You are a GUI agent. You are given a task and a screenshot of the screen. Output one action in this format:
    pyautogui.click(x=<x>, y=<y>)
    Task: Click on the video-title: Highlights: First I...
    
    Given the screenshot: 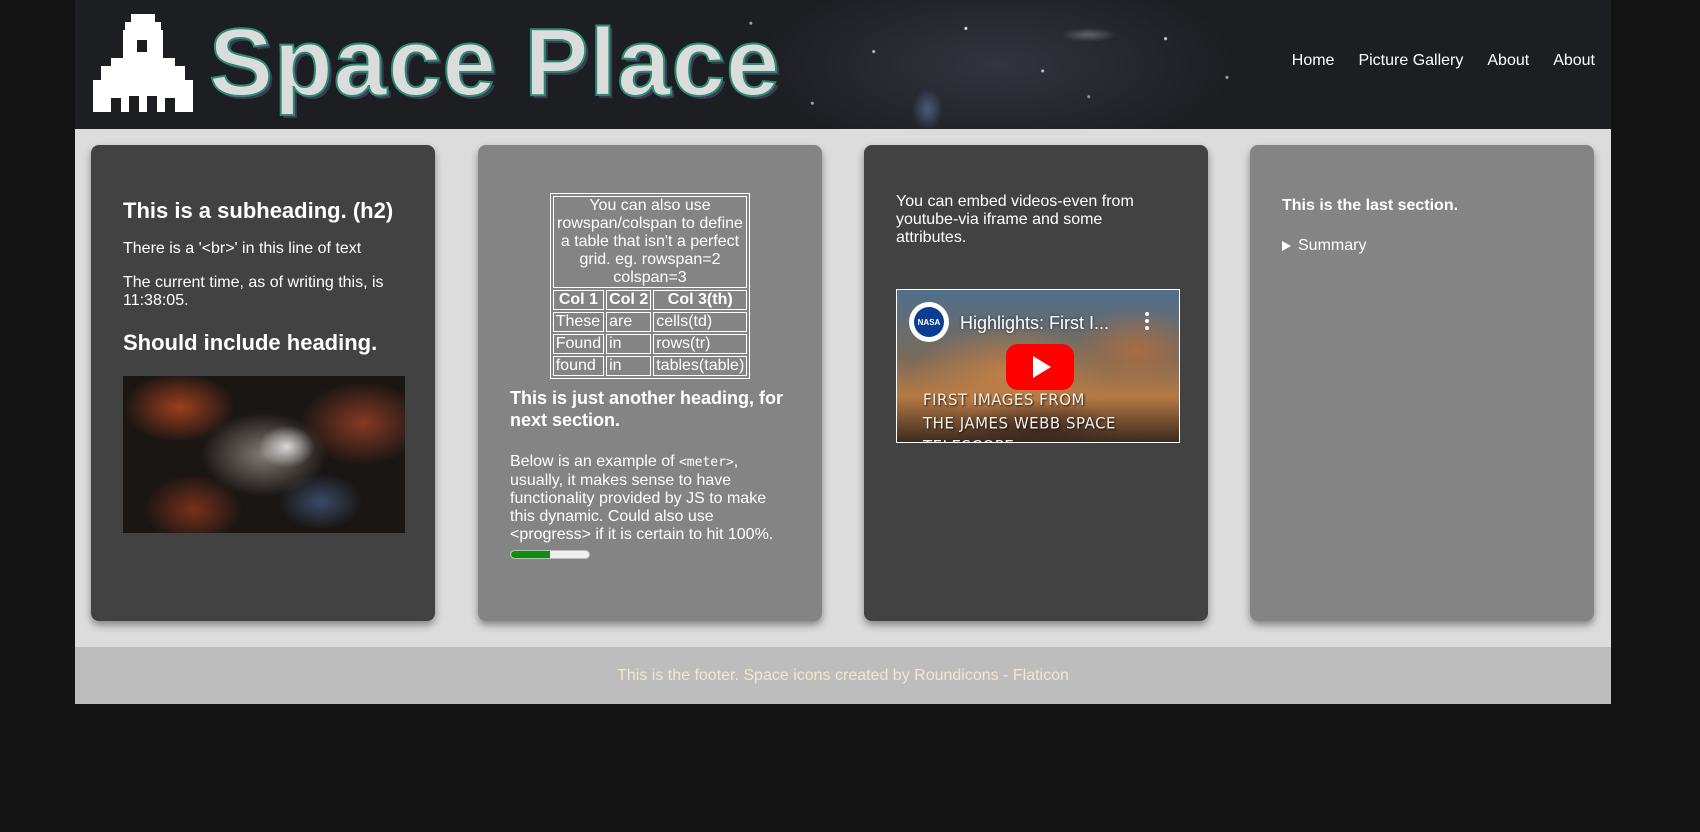 What is the action you would take?
    pyautogui.click(x=1034, y=323)
    